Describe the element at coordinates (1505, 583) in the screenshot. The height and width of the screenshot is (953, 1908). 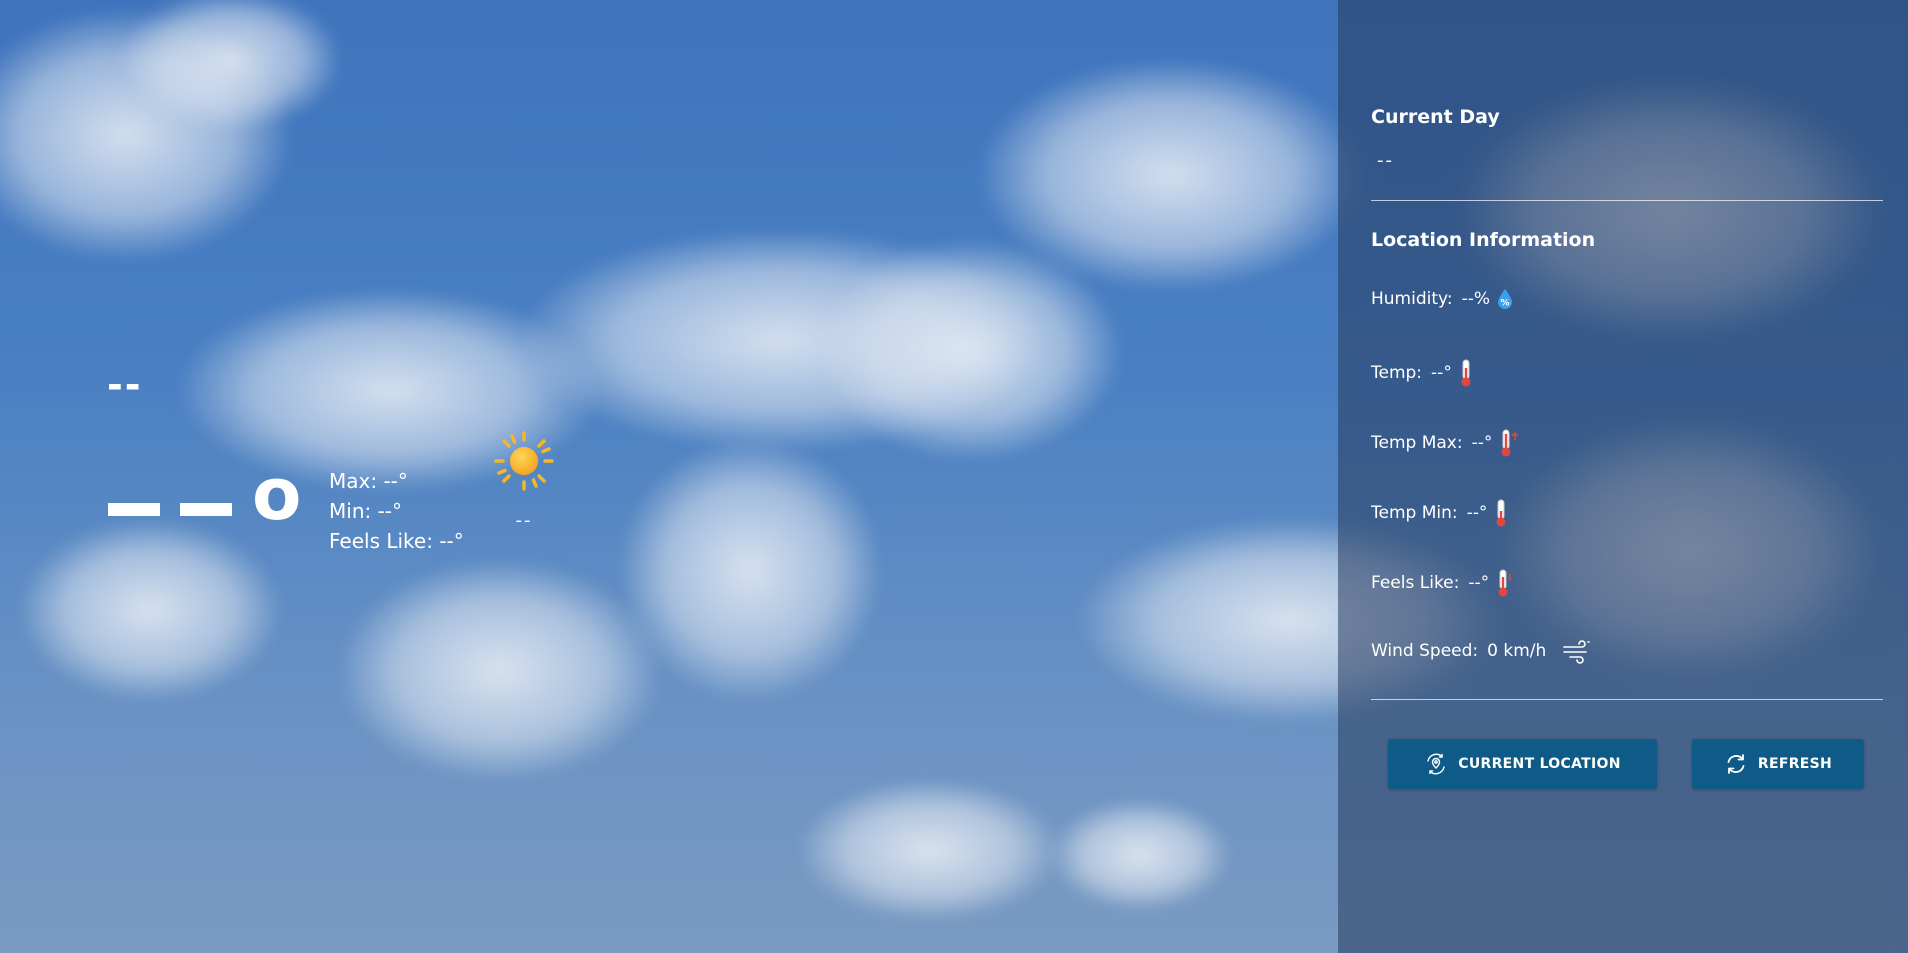
I see `thermometer-feels-icon` at that location.